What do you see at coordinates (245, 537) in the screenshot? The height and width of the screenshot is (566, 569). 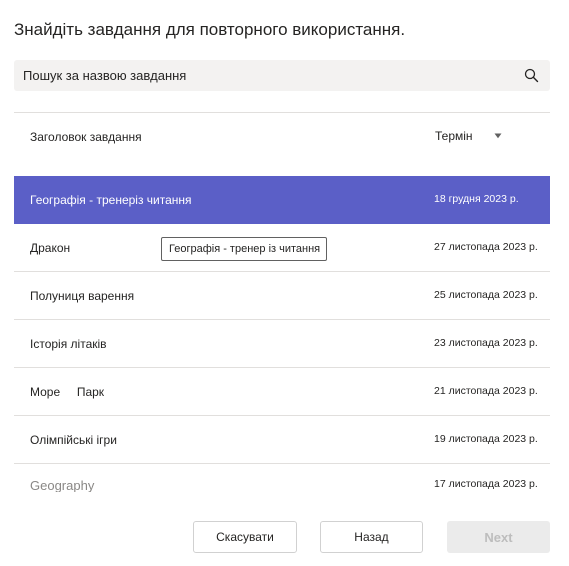 I see `cancel-button: Скасувати` at bounding box center [245, 537].